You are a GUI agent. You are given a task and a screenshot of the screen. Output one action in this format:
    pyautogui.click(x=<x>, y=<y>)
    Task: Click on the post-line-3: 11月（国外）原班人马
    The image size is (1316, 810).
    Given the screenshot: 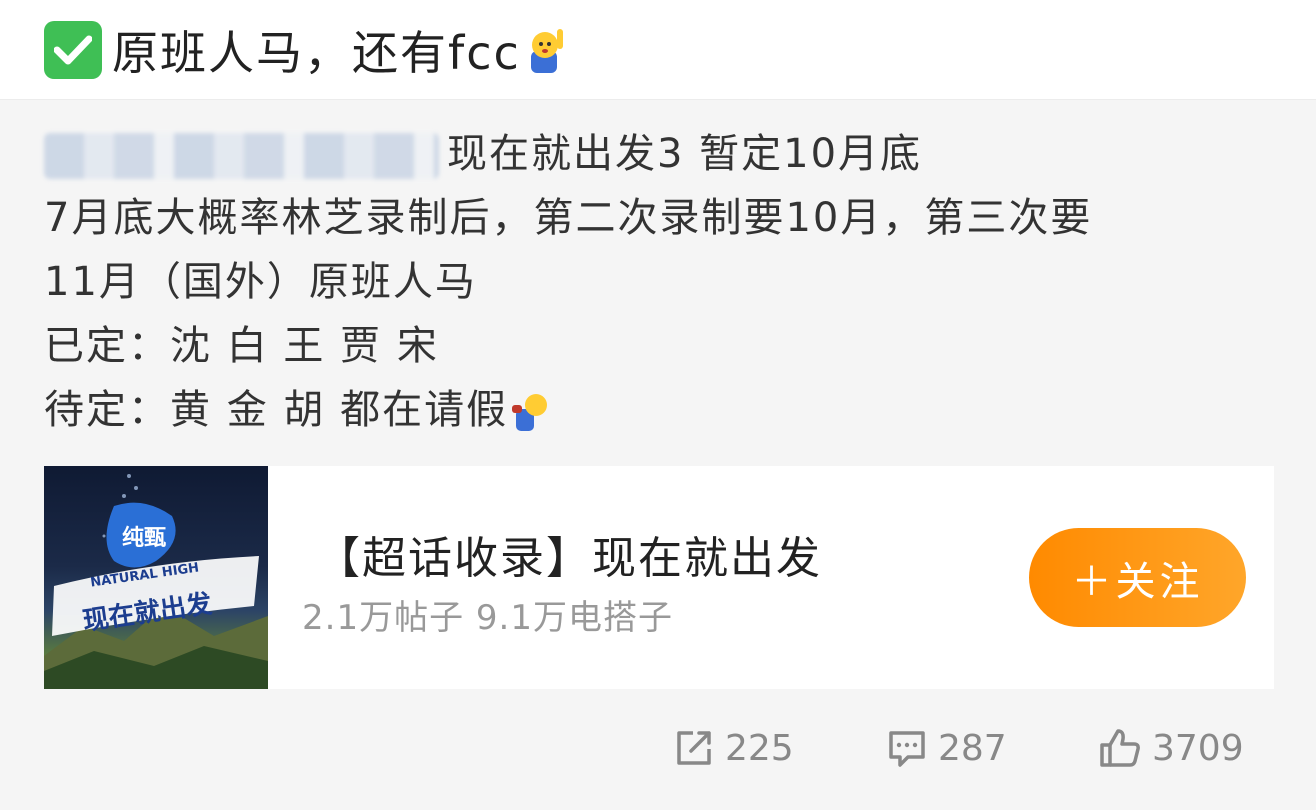 What is the action you would take?
    pyautogui.click(x=260, y=282)
    